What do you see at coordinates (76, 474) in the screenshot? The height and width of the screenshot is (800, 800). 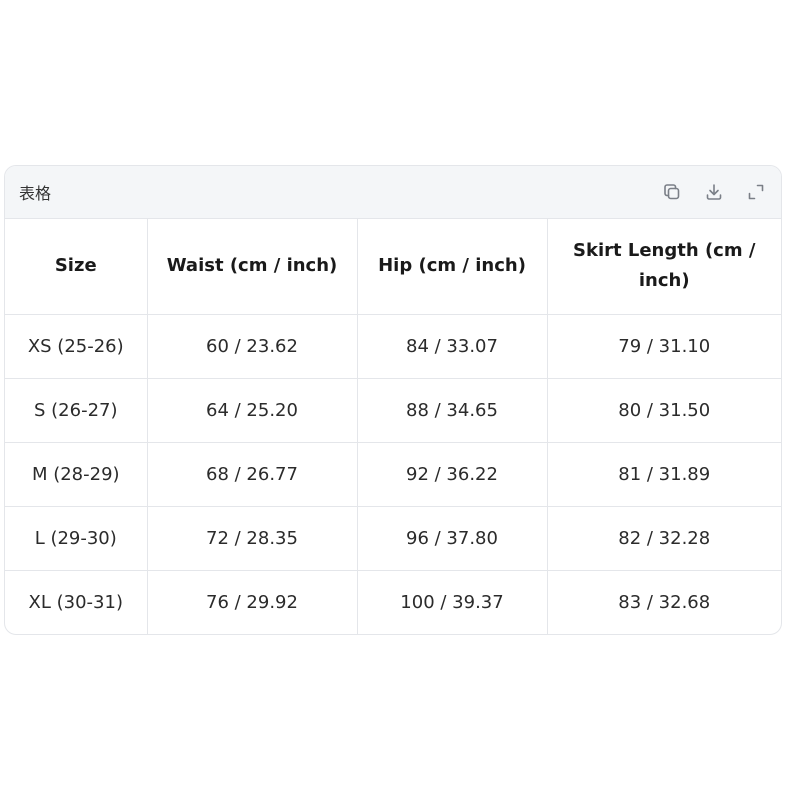 I see `cell-size: M (28-29)` at bounding box center [76, 474].